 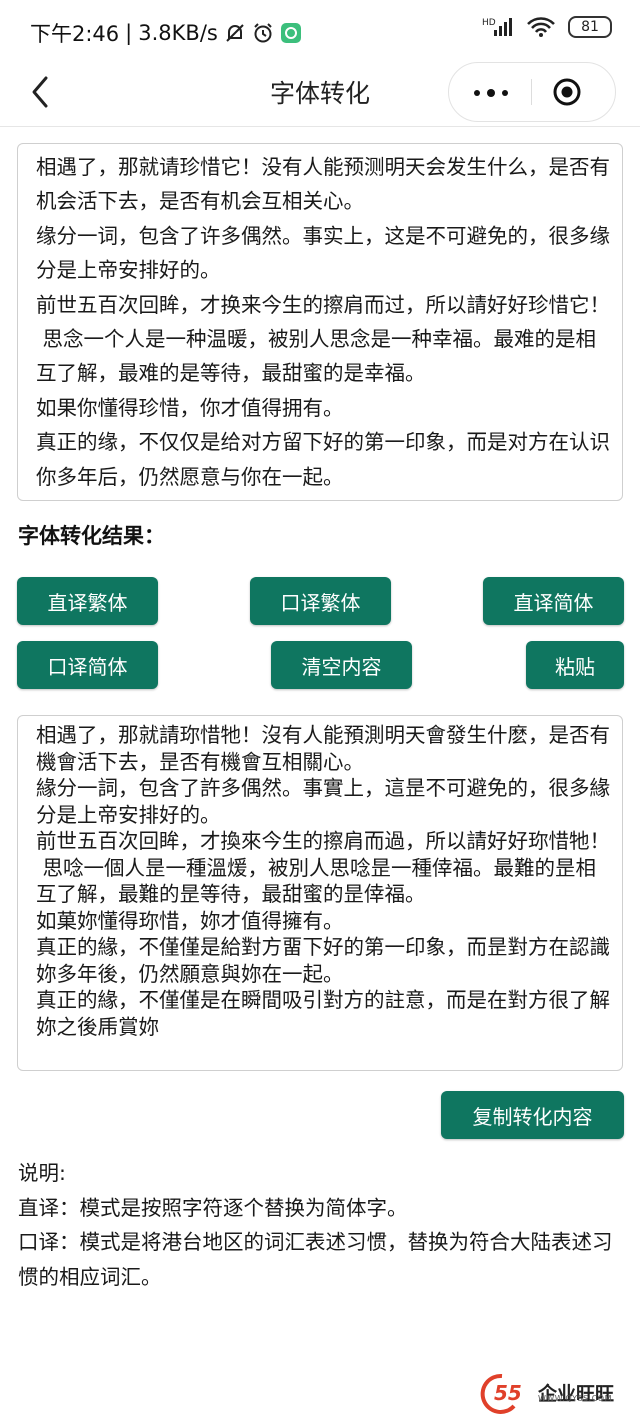 What do you see at coordinates (341, 665) in the screenshot?
I see `clear-content-button: 清空内容` at bounding box center [341, 665].